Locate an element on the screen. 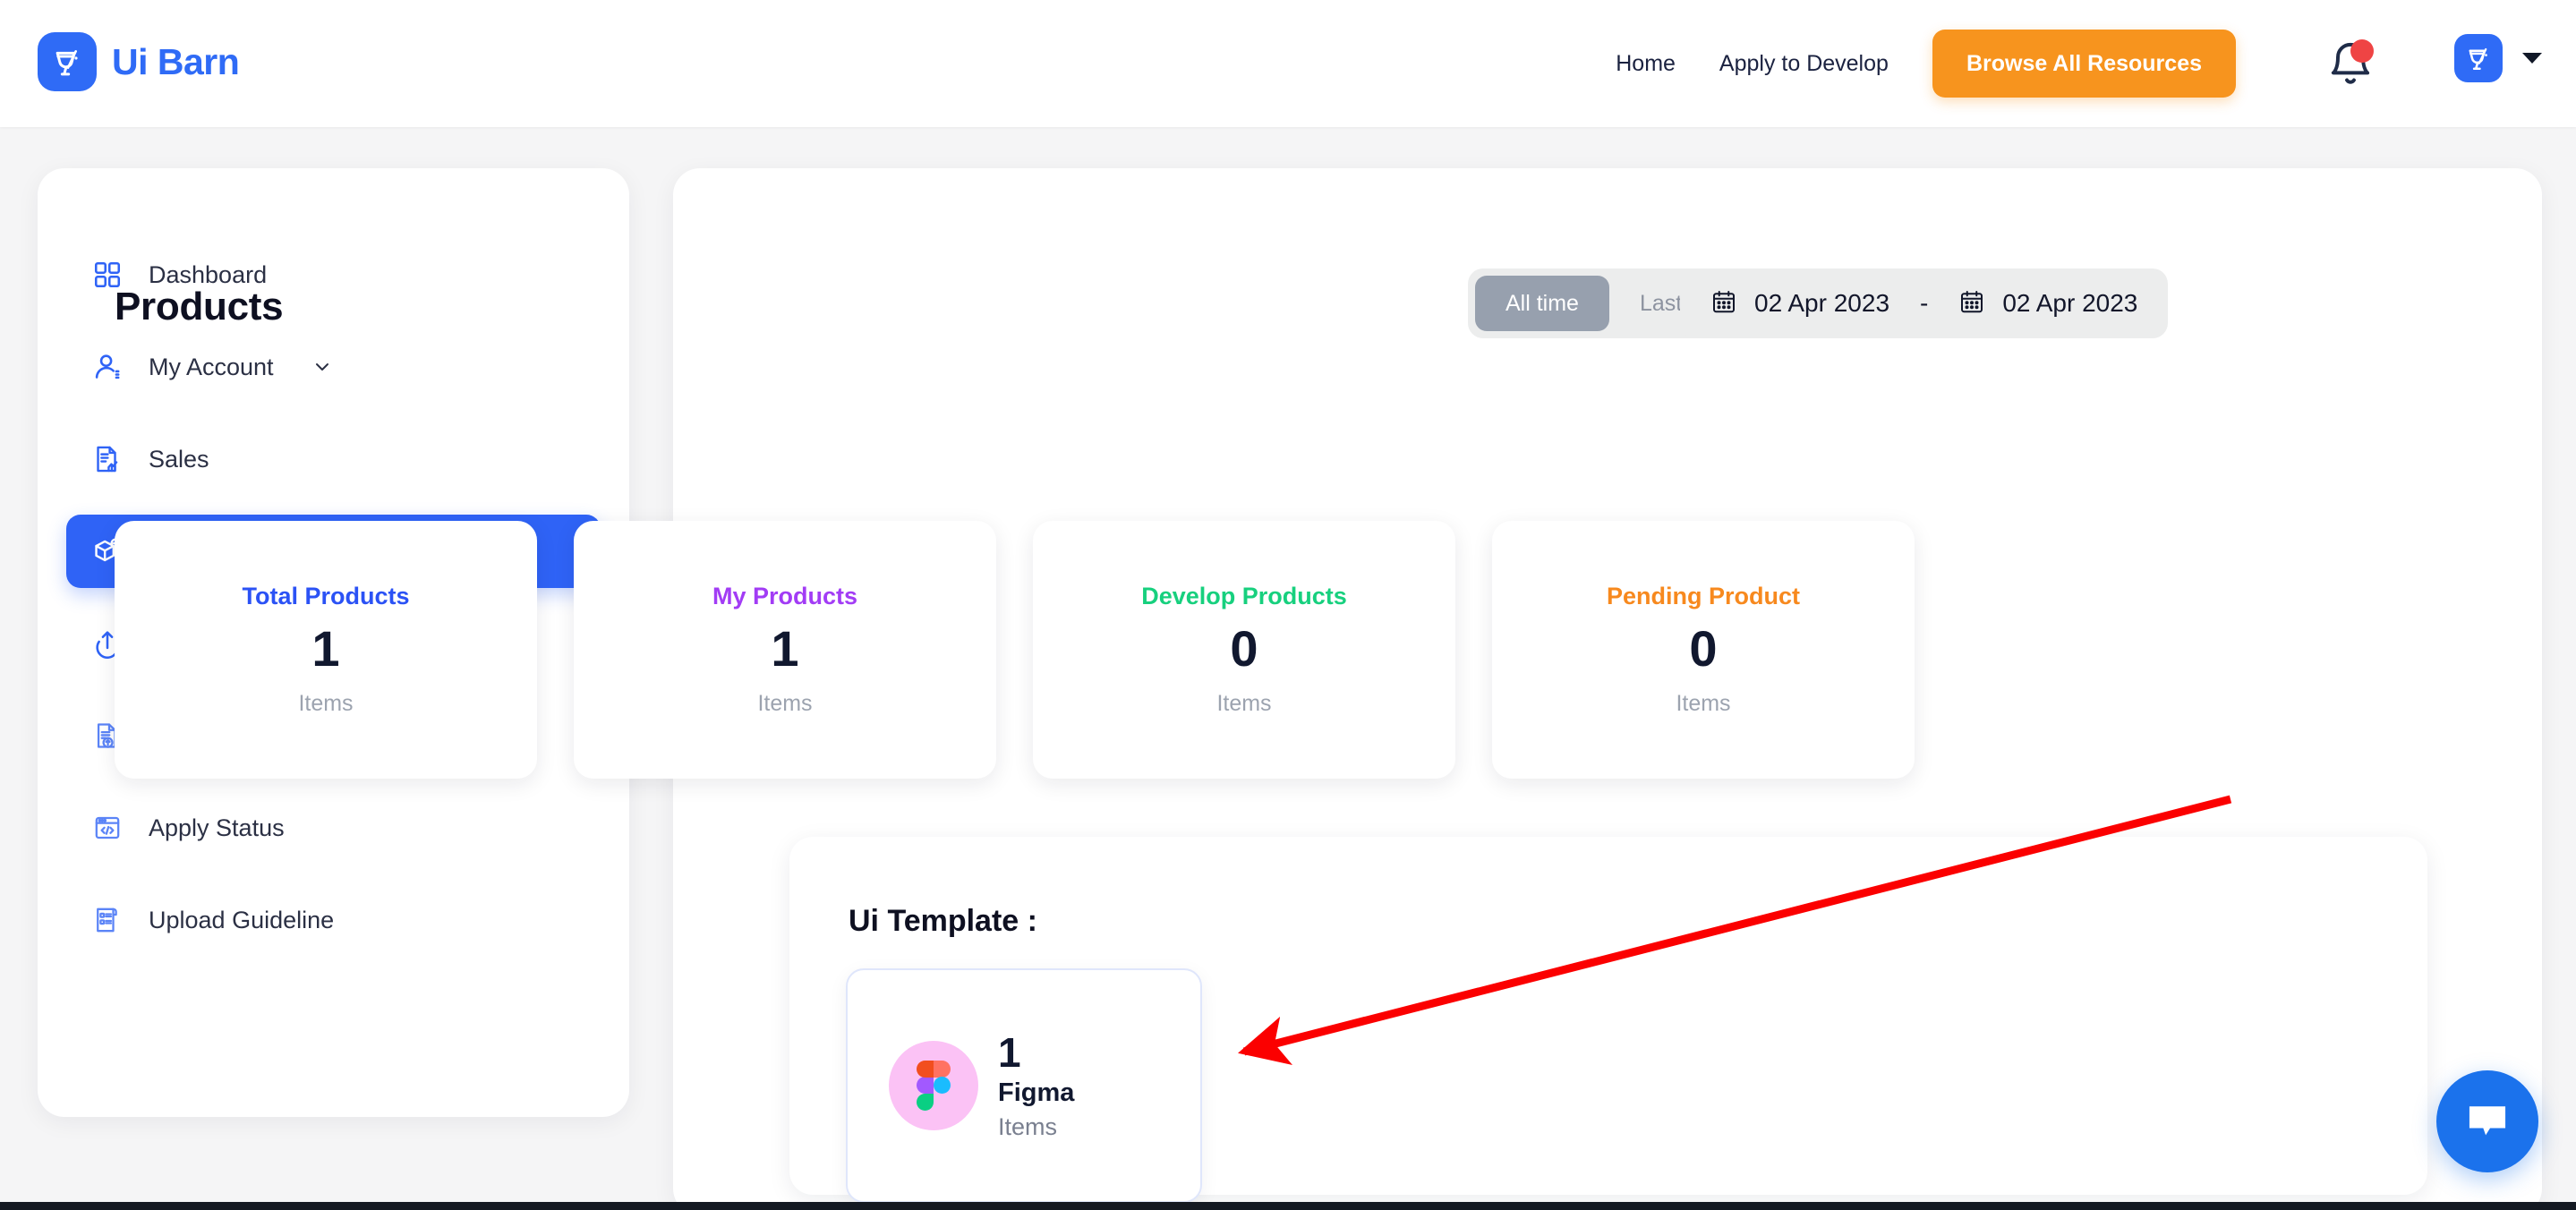 The image size is (2576, 1210). chat-bubble-icon is located at coordinates (2487, 1121).